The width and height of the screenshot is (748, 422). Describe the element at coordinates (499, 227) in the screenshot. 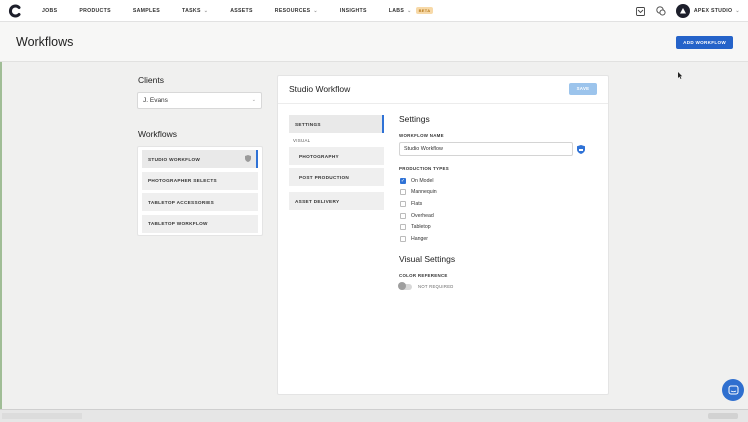

I see `production-type-tabletop: Tabletop` at that location.